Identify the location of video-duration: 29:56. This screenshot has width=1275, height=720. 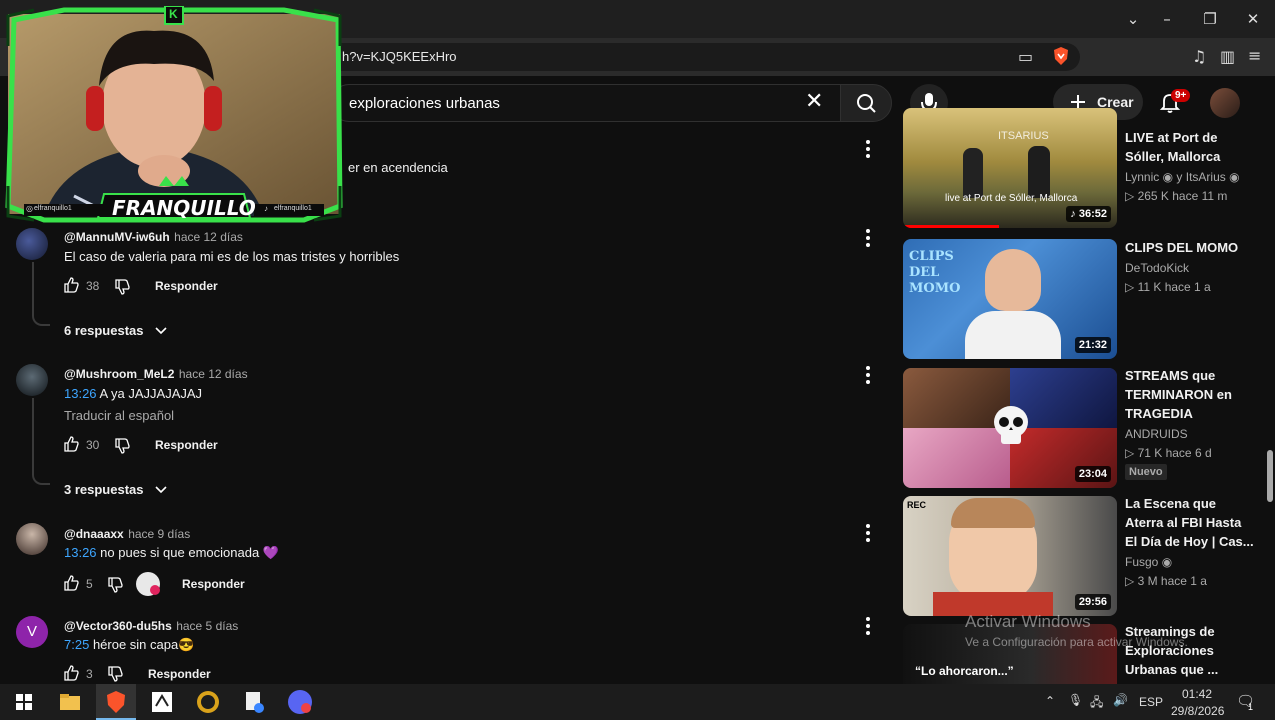
(1092, 602).